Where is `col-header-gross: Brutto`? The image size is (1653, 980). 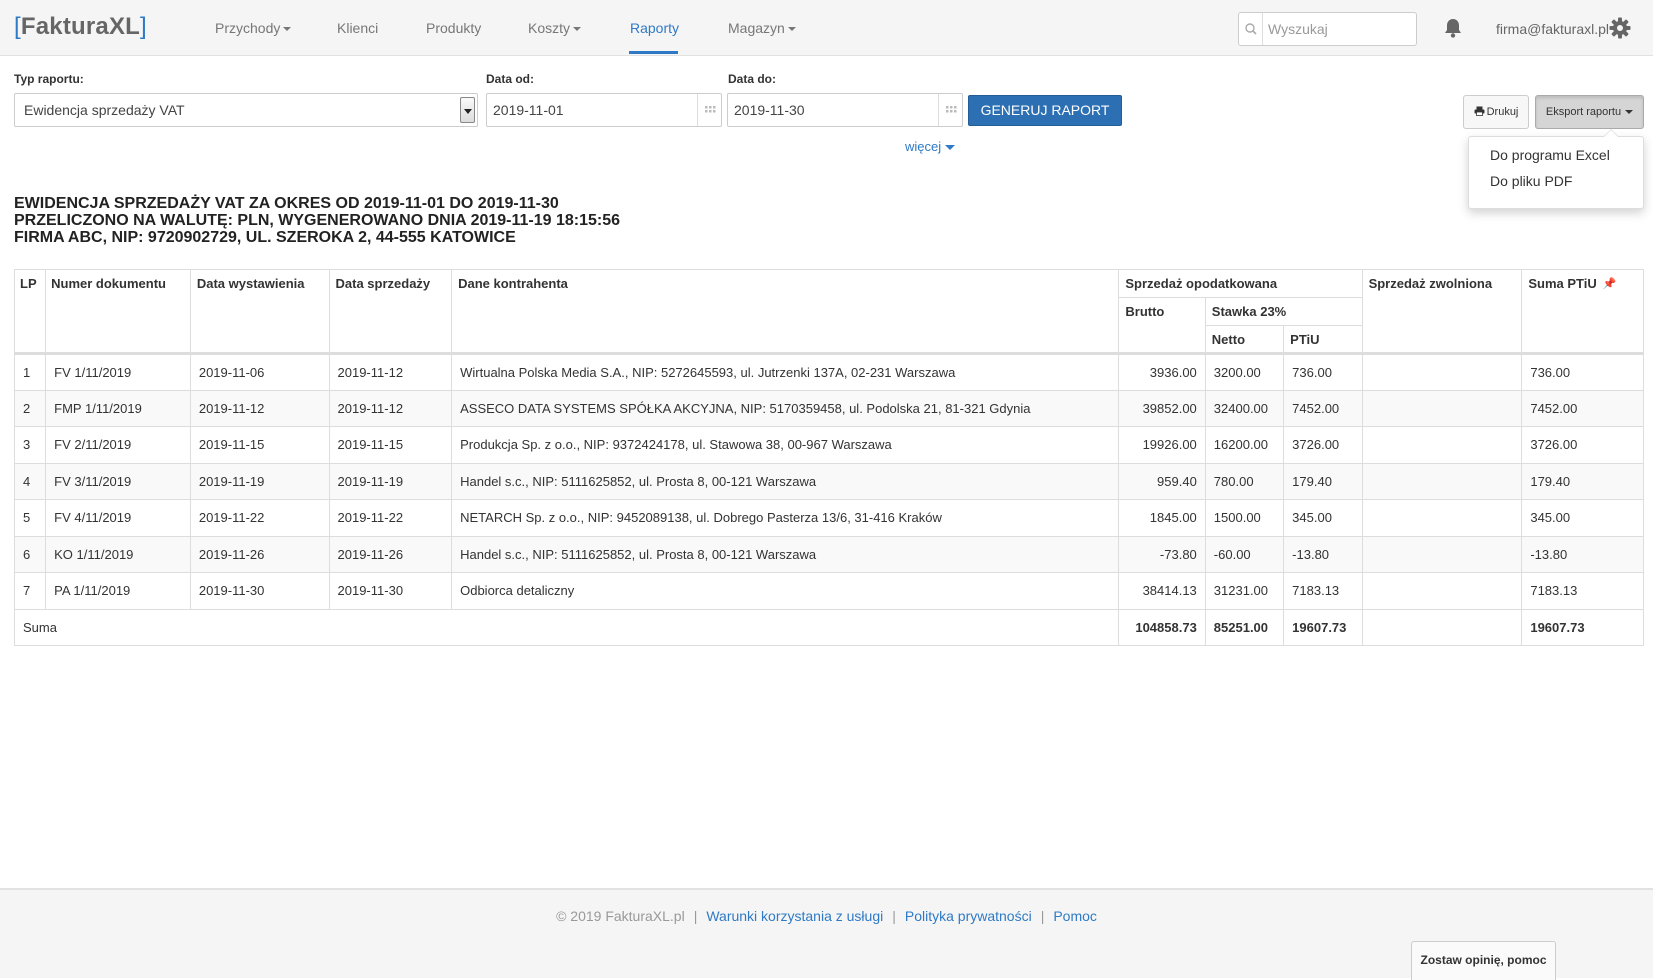 col-header-gross: Brutto is located at coordinates (1162, 326).